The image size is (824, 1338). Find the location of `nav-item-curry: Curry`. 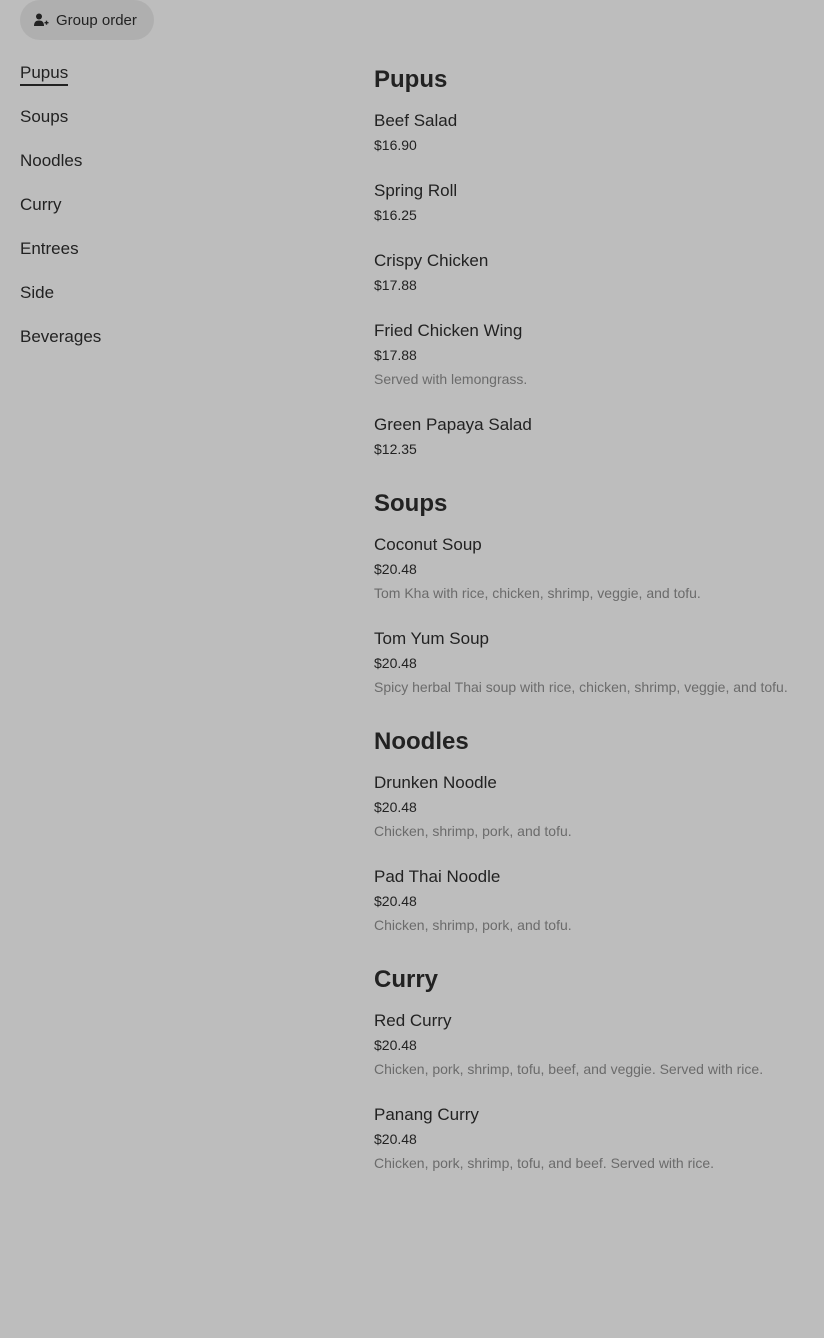

nav-item-curry: Curry is located at coordinates (60, 216).